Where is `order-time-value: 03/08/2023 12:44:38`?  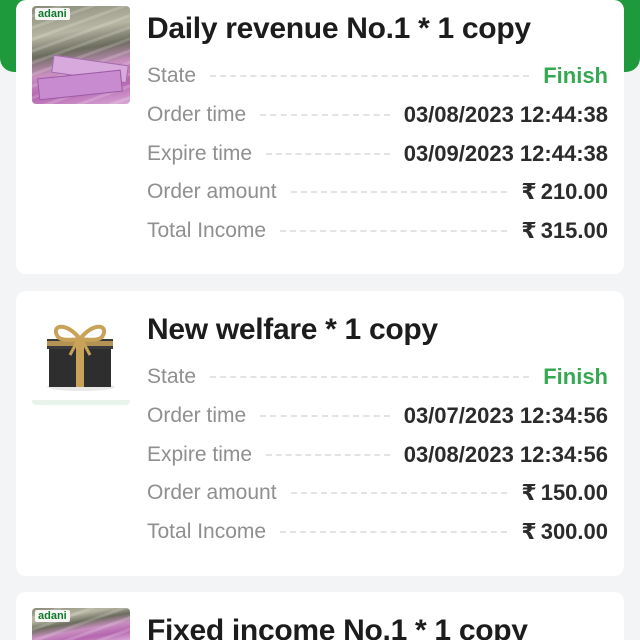 order-time-value: 03/08/2023 12:44:38 is located at coordinates (505, 114).